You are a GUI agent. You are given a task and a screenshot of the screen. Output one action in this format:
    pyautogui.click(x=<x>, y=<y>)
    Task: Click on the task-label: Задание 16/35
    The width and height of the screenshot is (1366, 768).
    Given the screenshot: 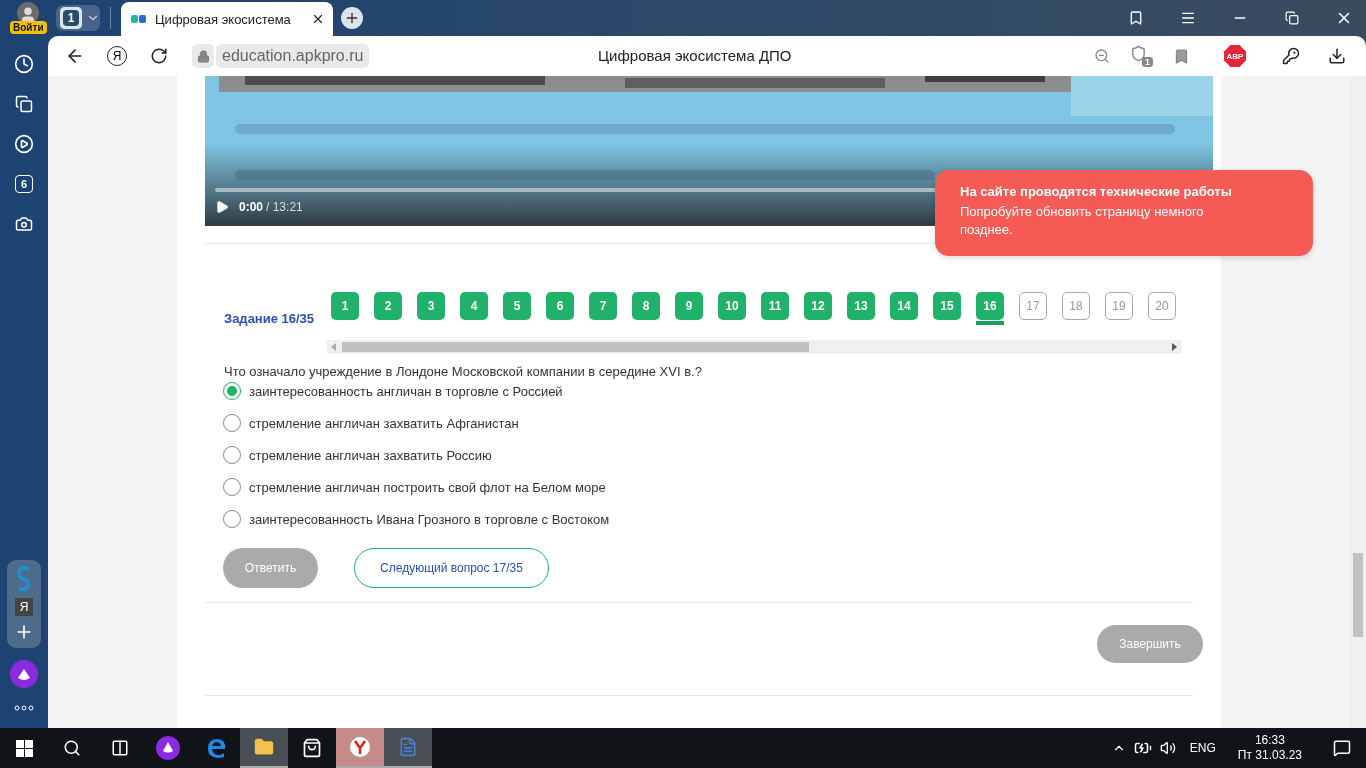 What is the action you would take?
    pyautogui.click(x=270, y=318)
    